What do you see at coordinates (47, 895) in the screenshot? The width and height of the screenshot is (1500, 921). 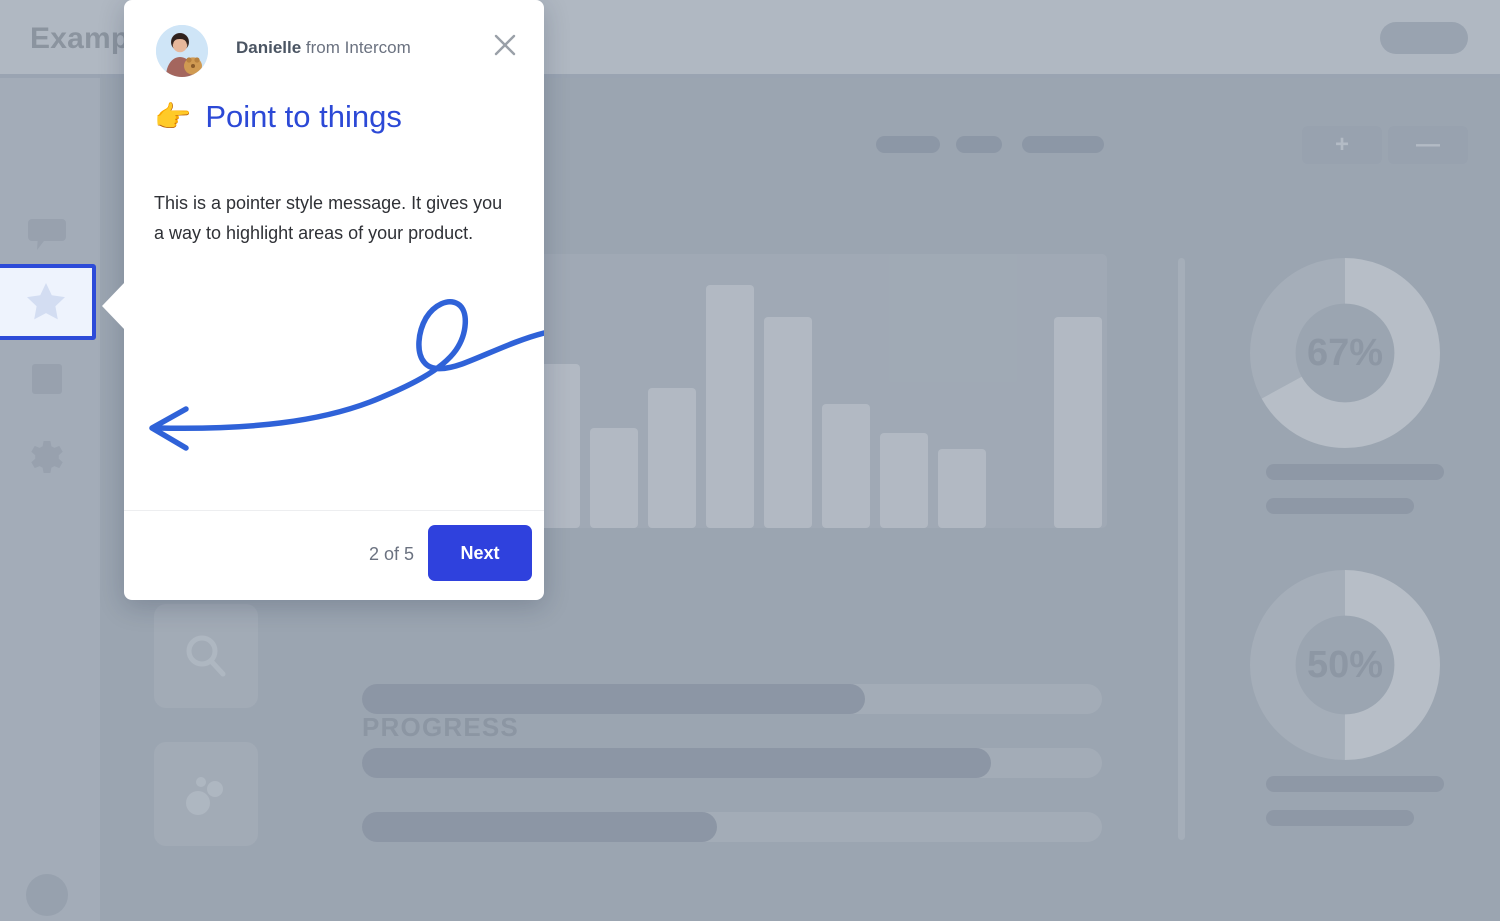 I see `avatar` at bounding box center [47, 895].